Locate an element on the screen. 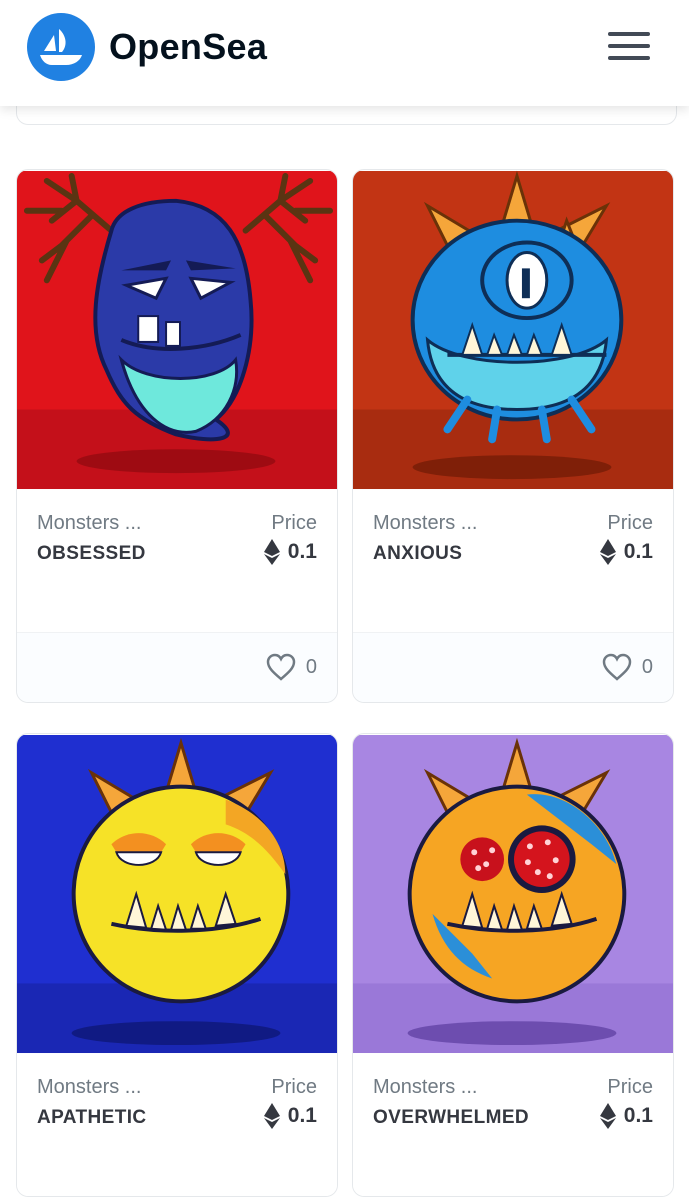 This screenshot has width=689, height=1200. nft-image-apathetic is located at coordinates (177, 894).